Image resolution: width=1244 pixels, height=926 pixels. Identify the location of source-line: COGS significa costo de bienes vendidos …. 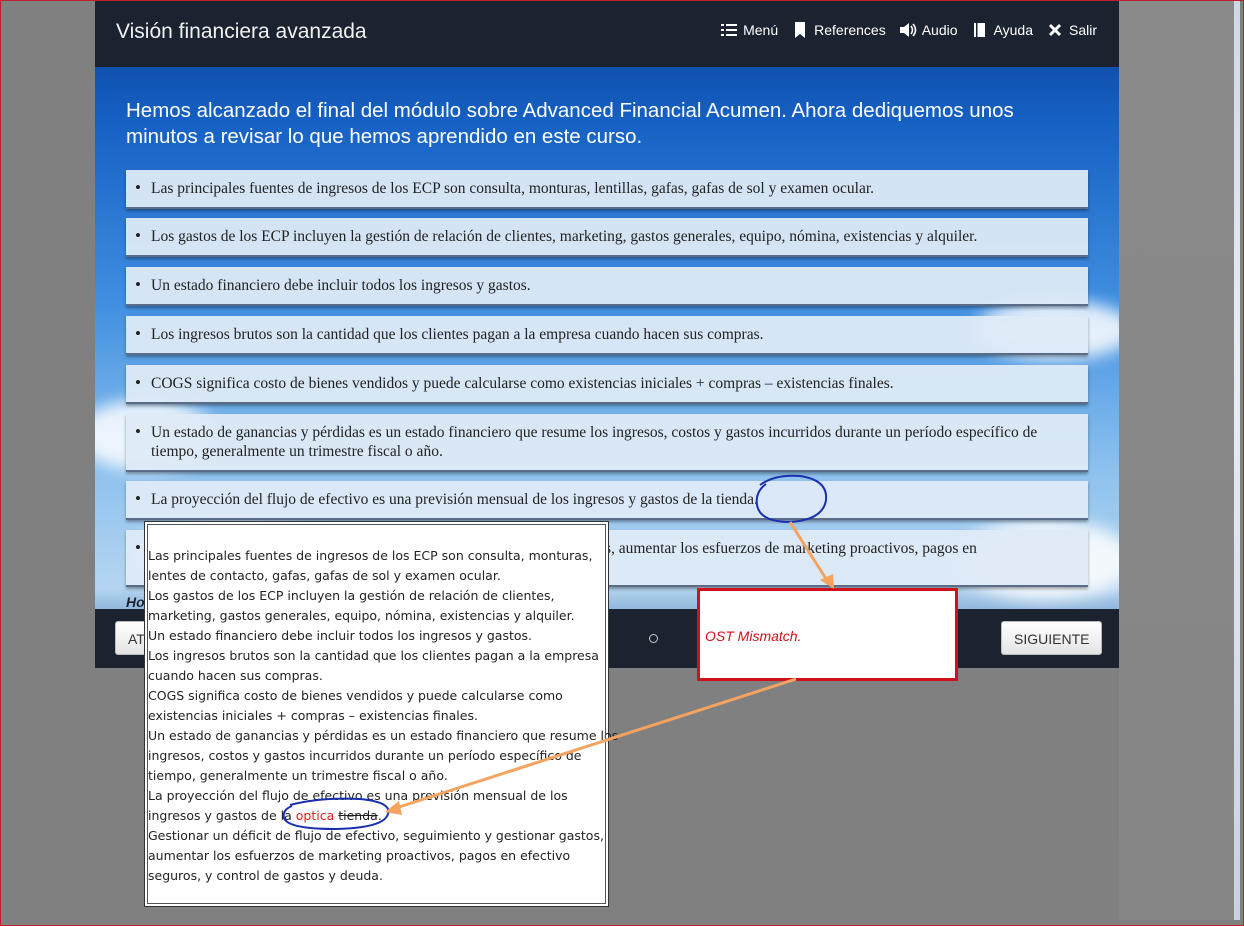
(355, 695).